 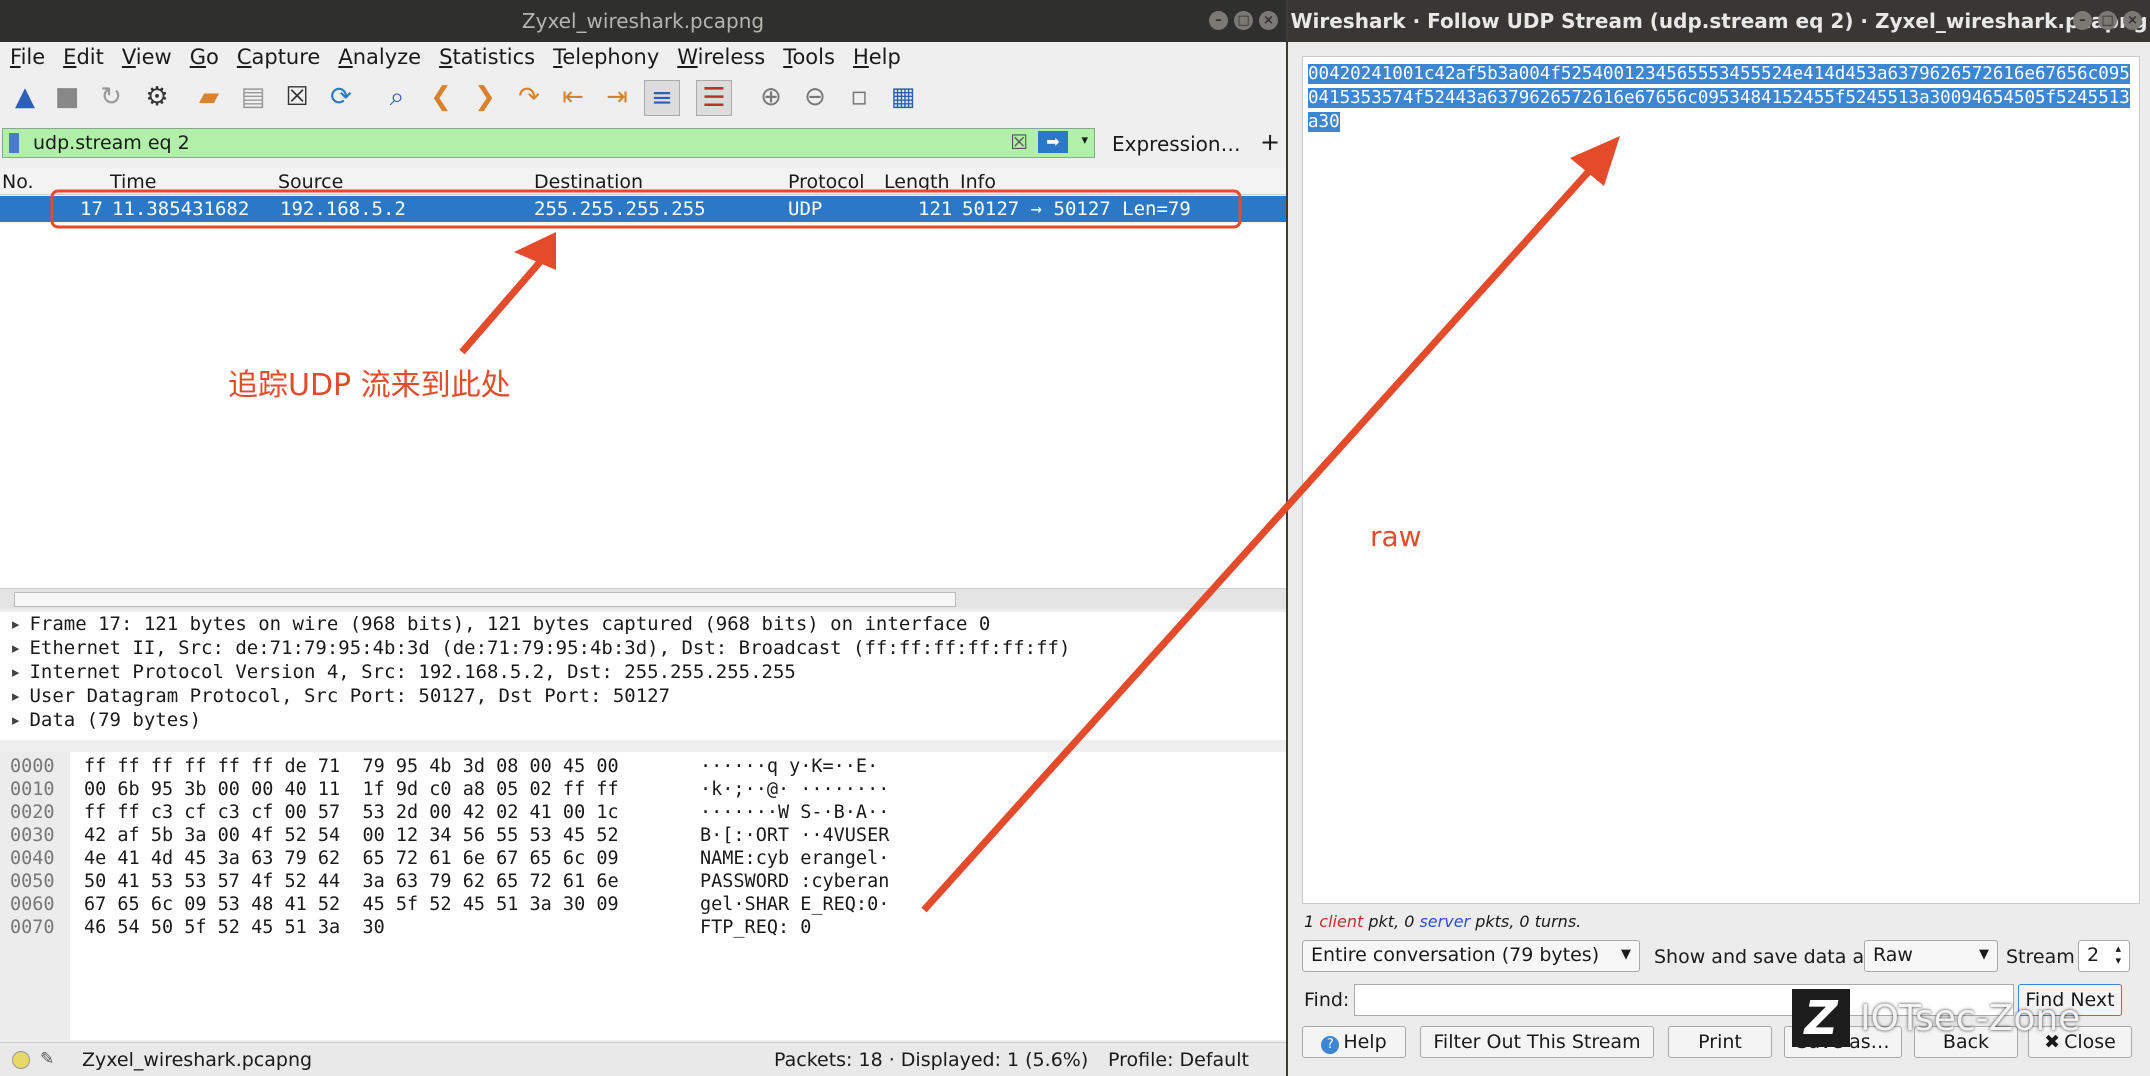 I want to click on find-label: Find:, so click(x=1327, y=1000).